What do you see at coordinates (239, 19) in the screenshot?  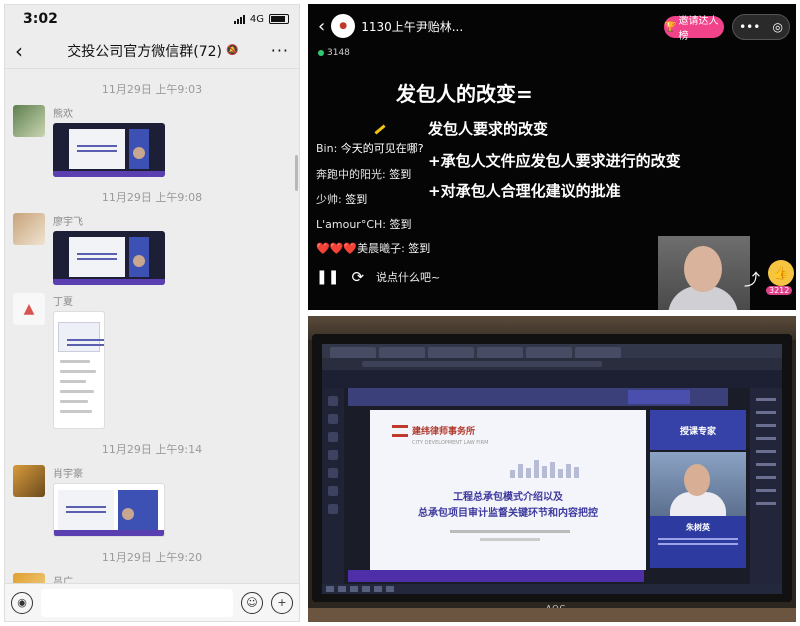 I see `signal-icon` at bounding box center [239, 19].